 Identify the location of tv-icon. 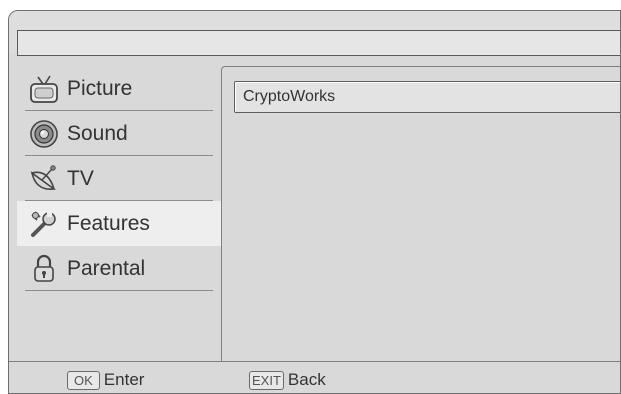
(44, 89).